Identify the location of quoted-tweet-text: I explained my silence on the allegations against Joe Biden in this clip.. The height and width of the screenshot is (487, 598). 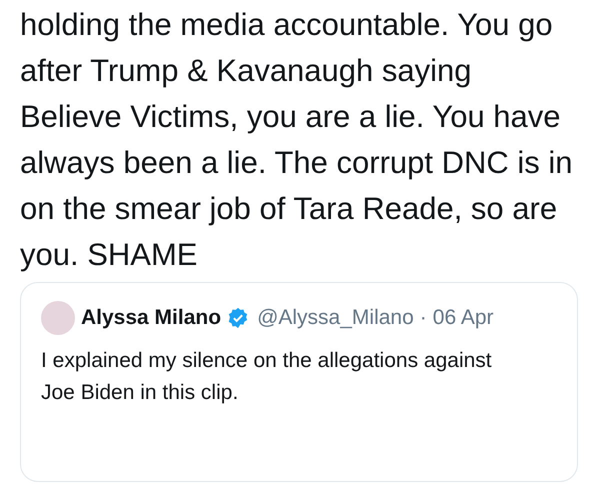
(267, 377).